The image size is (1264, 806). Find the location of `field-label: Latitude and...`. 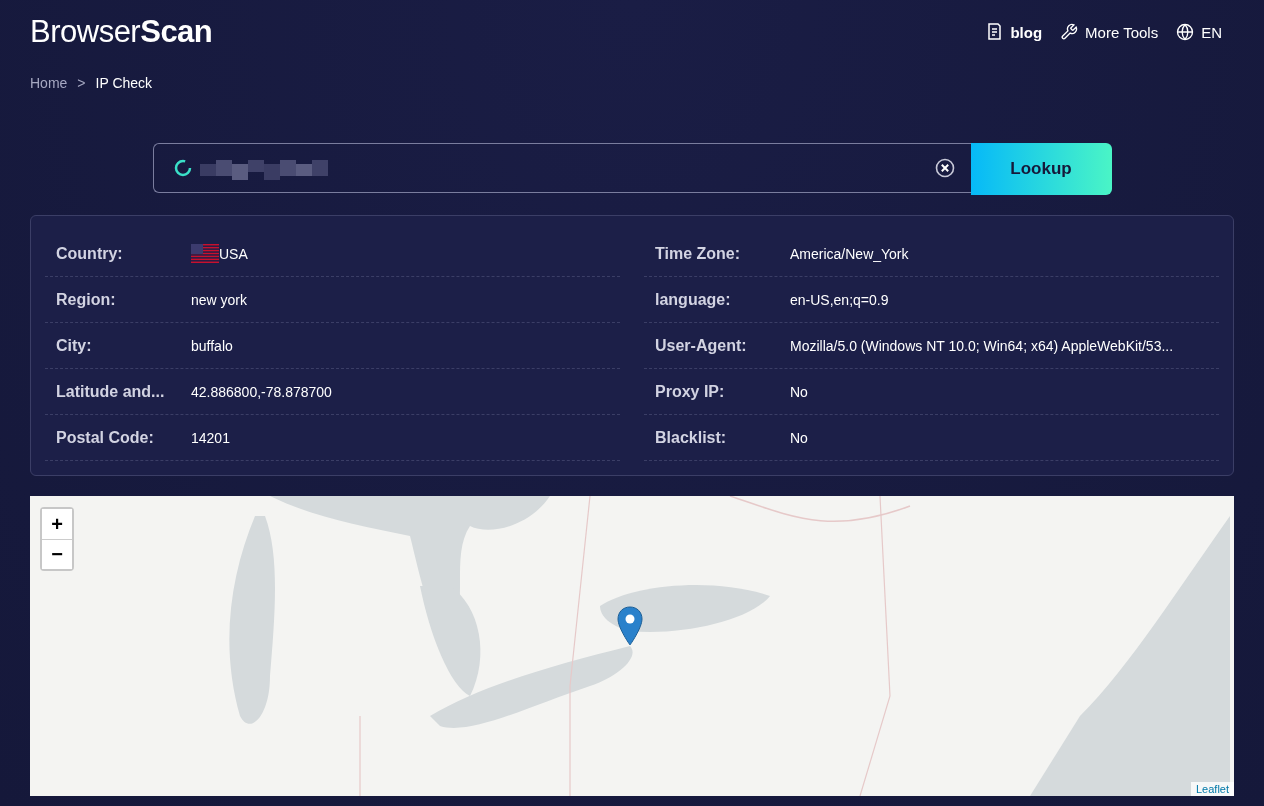

field-label: Latitude and... is located at coordinates (111, 391).